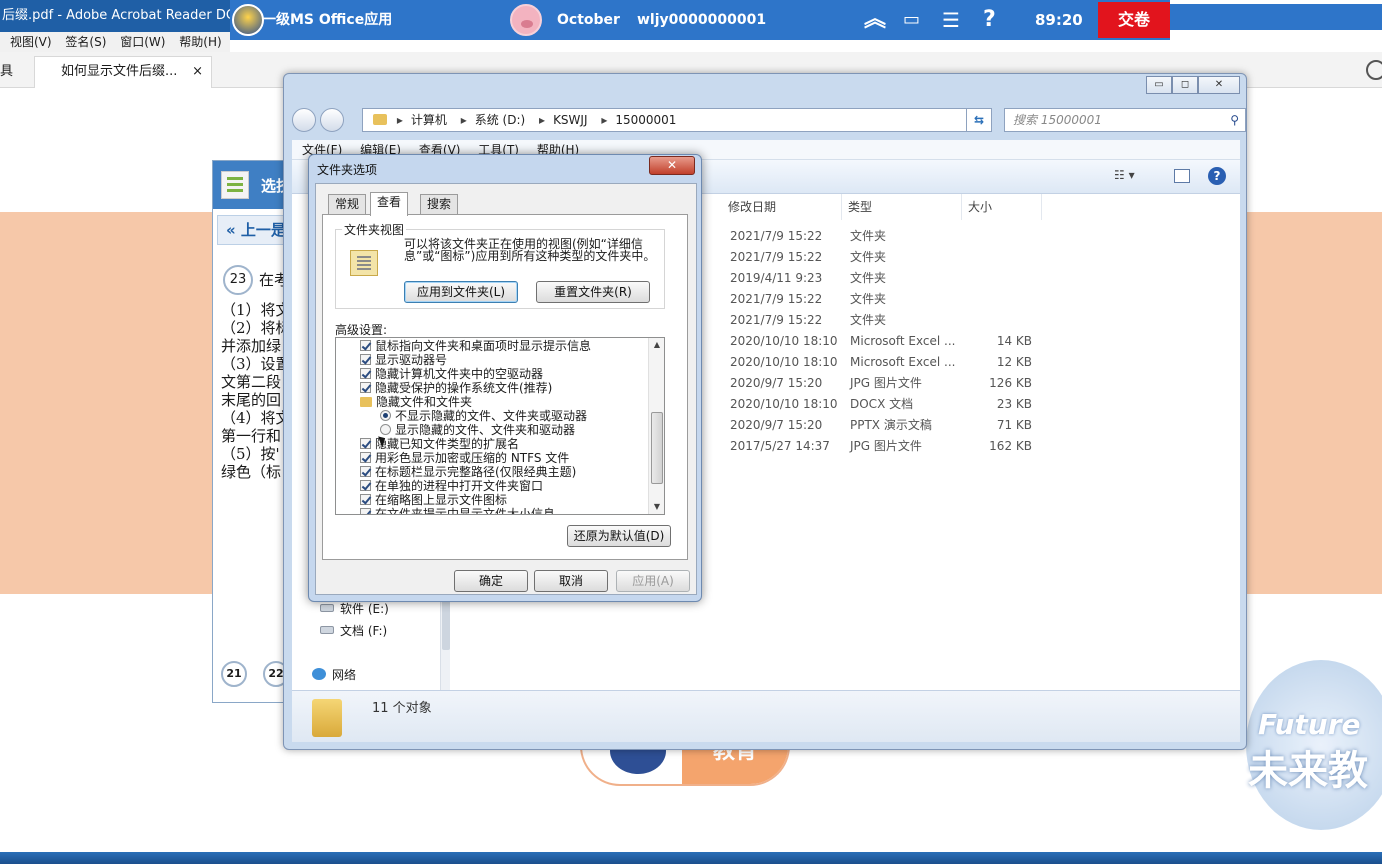  I want to click on acrobat-tab-tools: 具, so click(6, 69).